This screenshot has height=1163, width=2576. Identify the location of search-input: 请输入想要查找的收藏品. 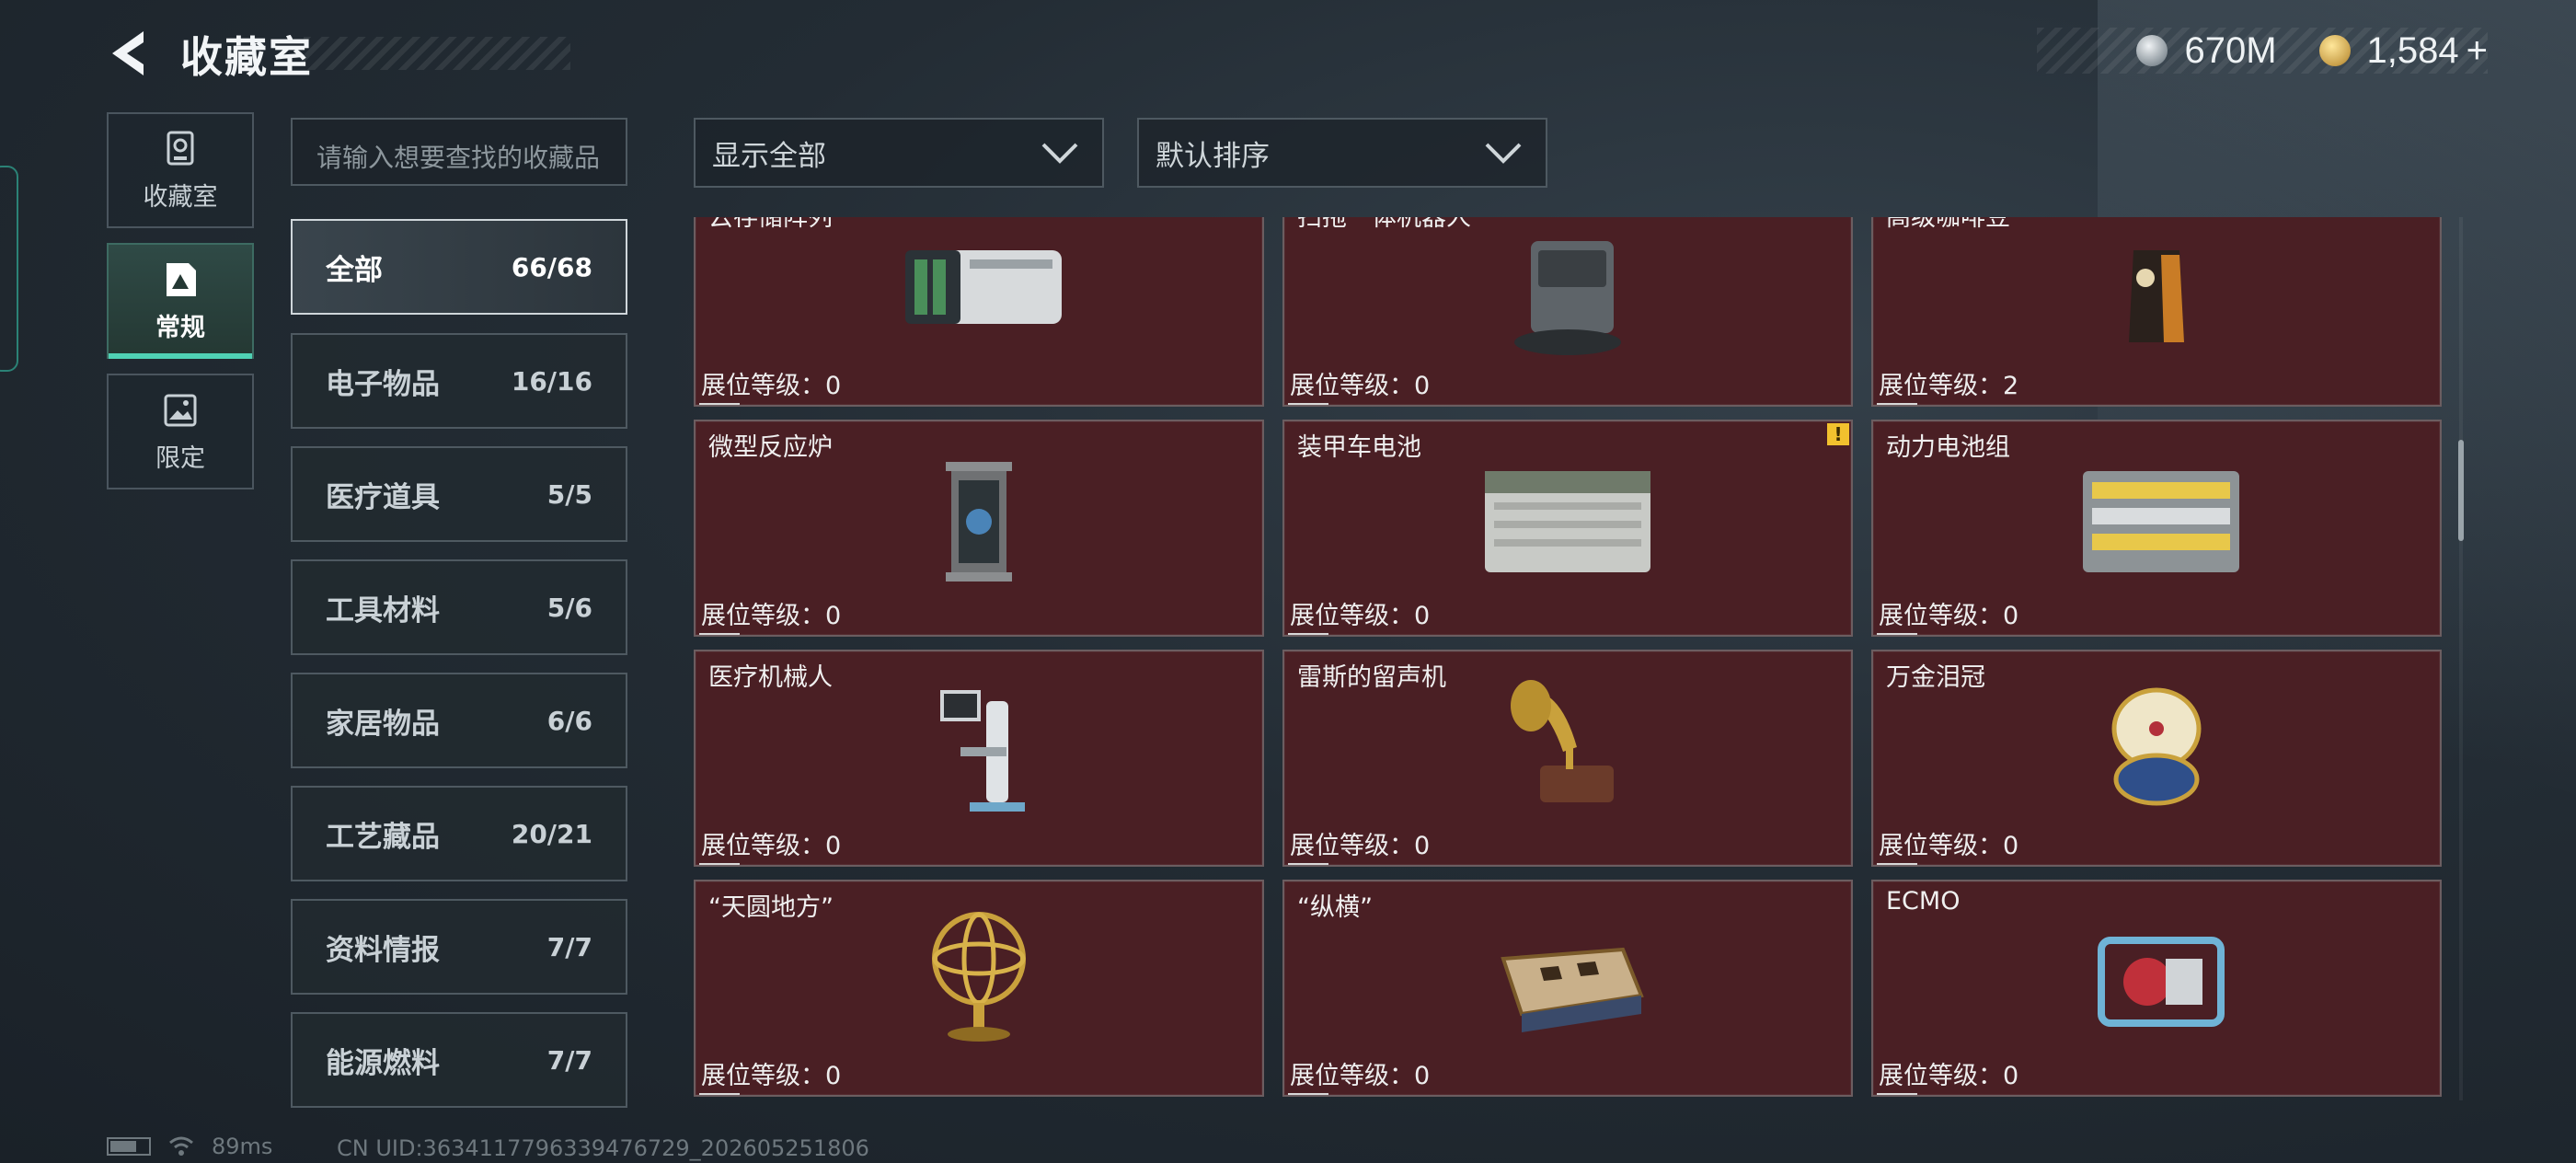
(459, 152).